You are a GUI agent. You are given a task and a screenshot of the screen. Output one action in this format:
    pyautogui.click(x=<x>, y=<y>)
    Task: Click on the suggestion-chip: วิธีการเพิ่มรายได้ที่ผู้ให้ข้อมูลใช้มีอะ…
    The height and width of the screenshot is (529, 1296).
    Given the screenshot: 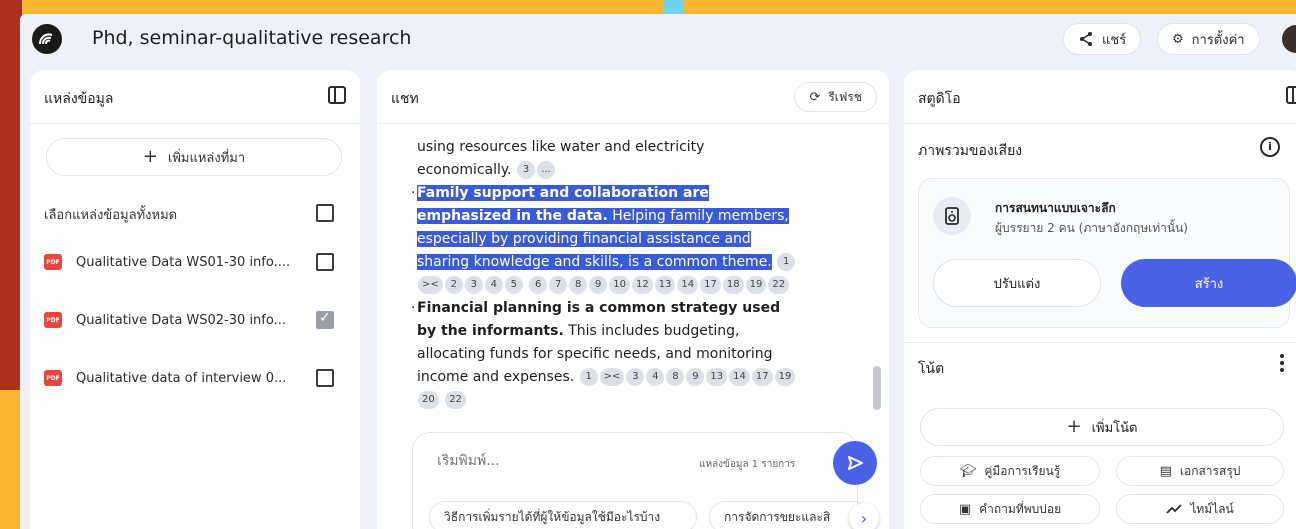 What is the action you would take?
    pyautogui.click(x=563, y=515)
    